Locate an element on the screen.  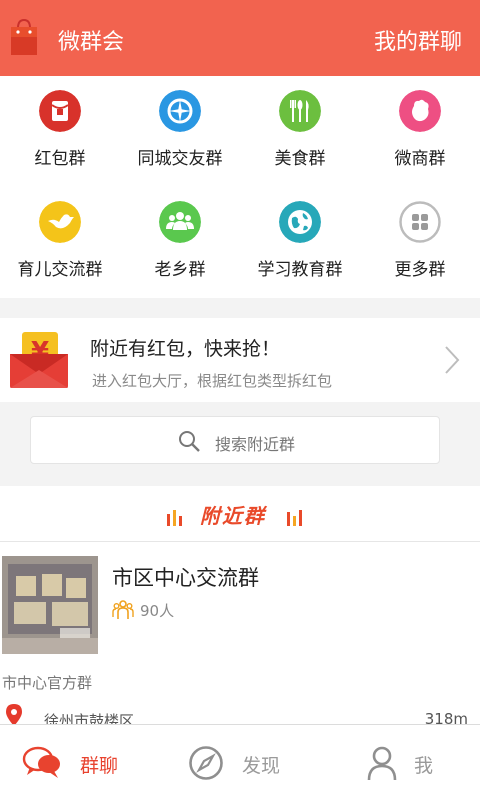
category-label: 老乡群 is located at coordinates (180, 270).